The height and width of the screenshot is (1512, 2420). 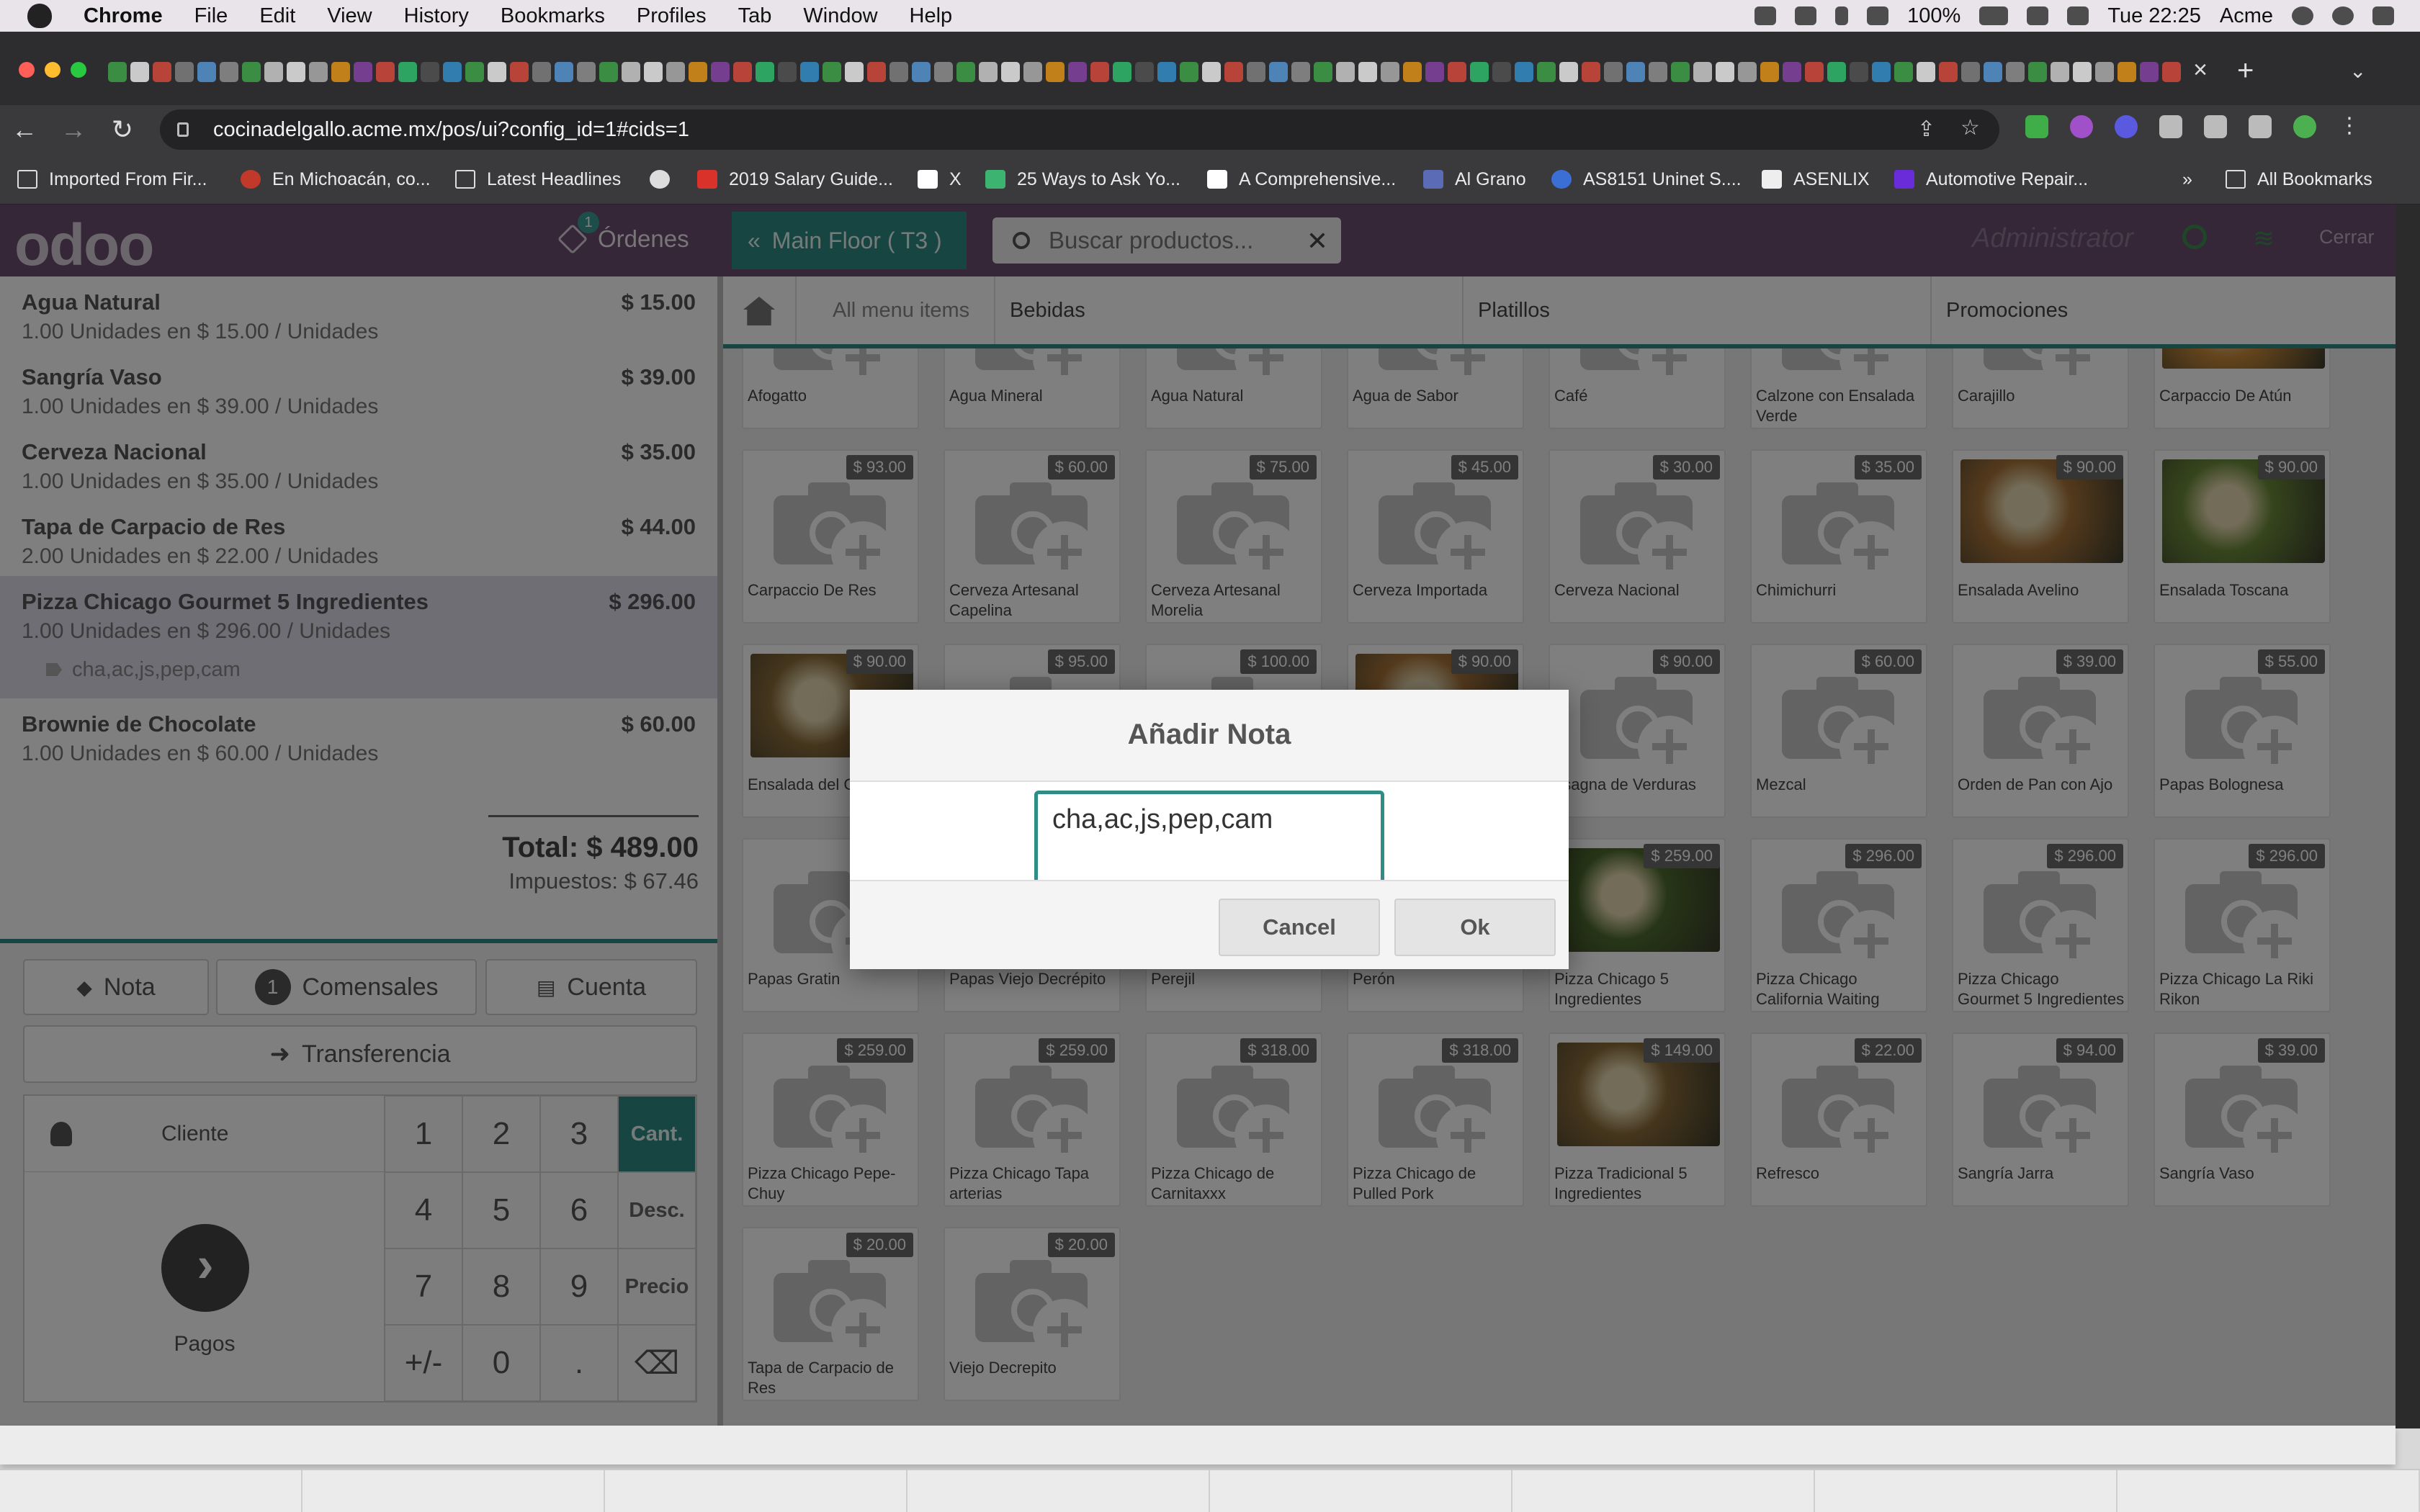 I want to click on spotlight-icon, so click(x=2302, y=15).